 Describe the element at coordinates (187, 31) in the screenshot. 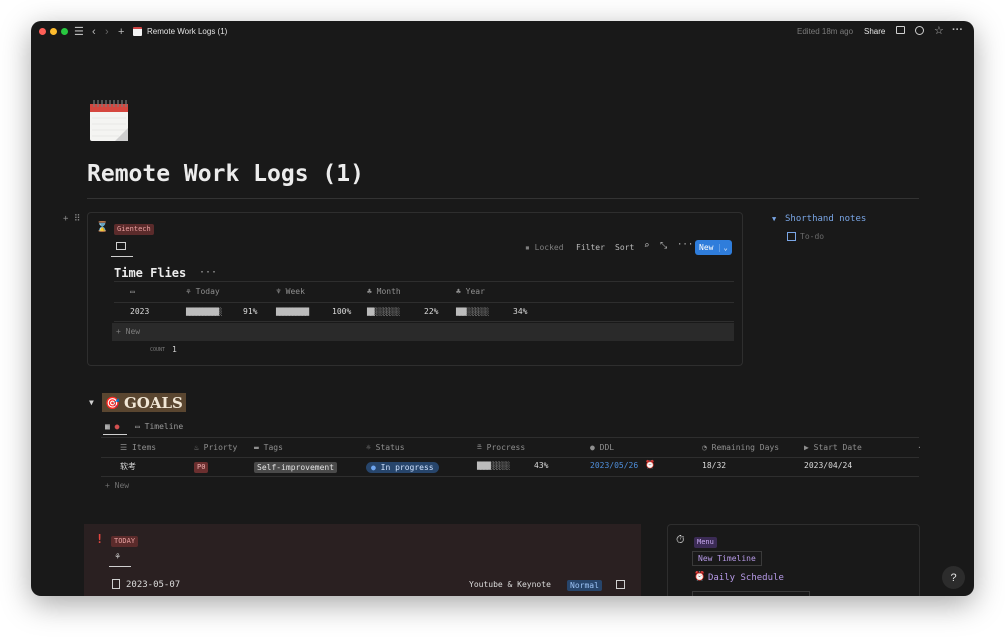

I see `titlebar-page-title: Remote Work Logs (1)` at that location.